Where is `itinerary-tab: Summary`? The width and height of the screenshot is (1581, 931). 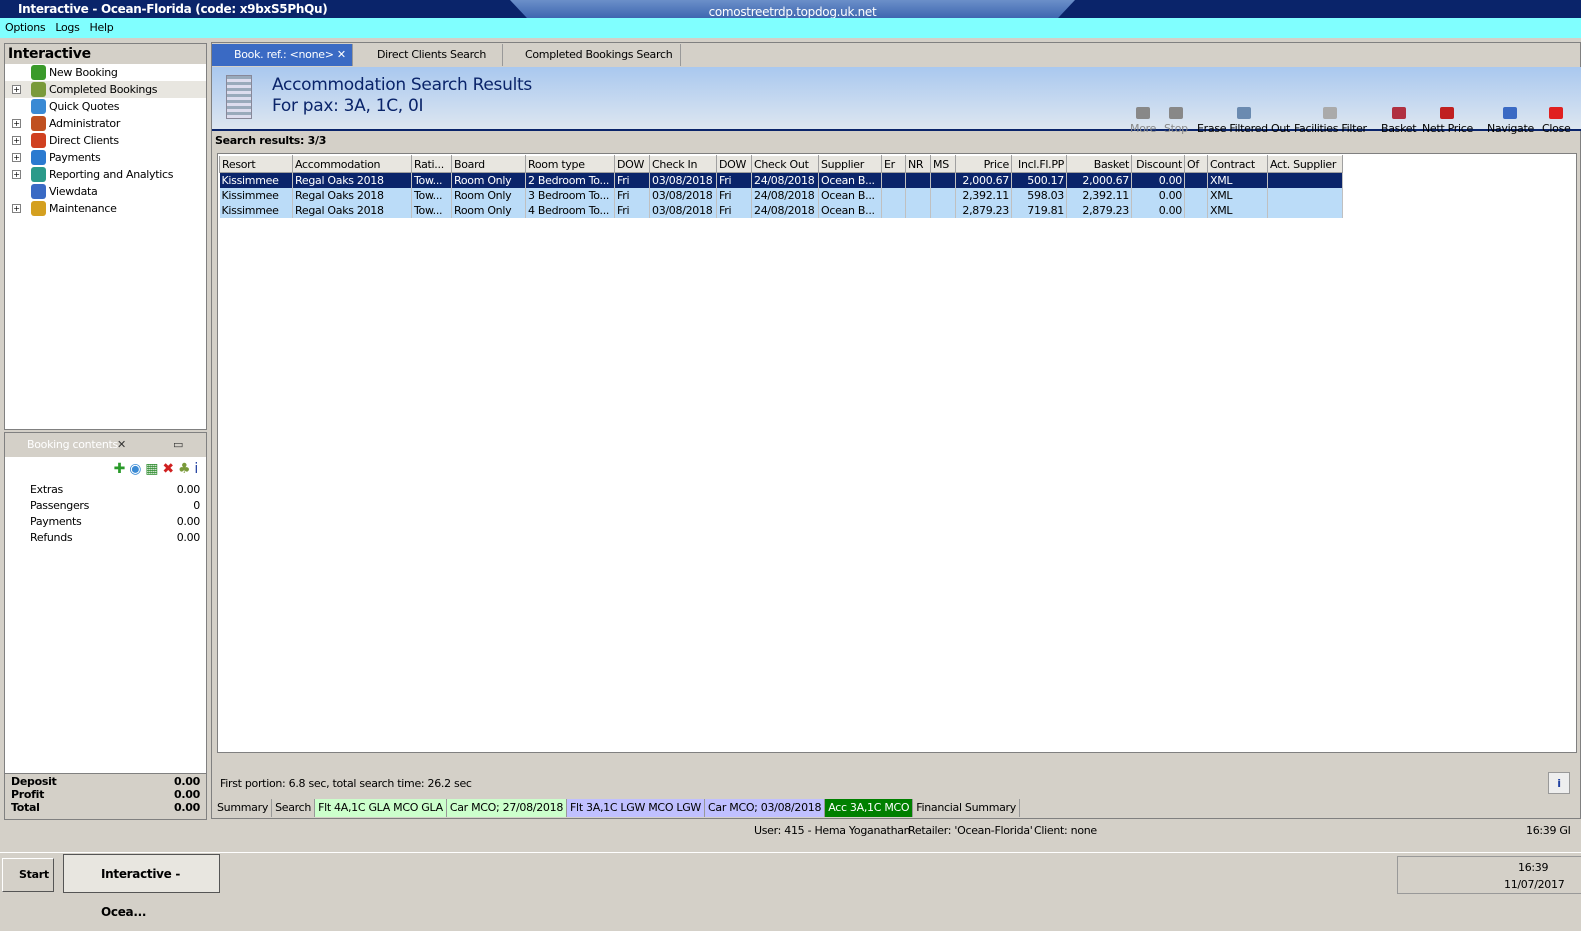
itinerary-tab: Summary is located at coordinates (243, 808).